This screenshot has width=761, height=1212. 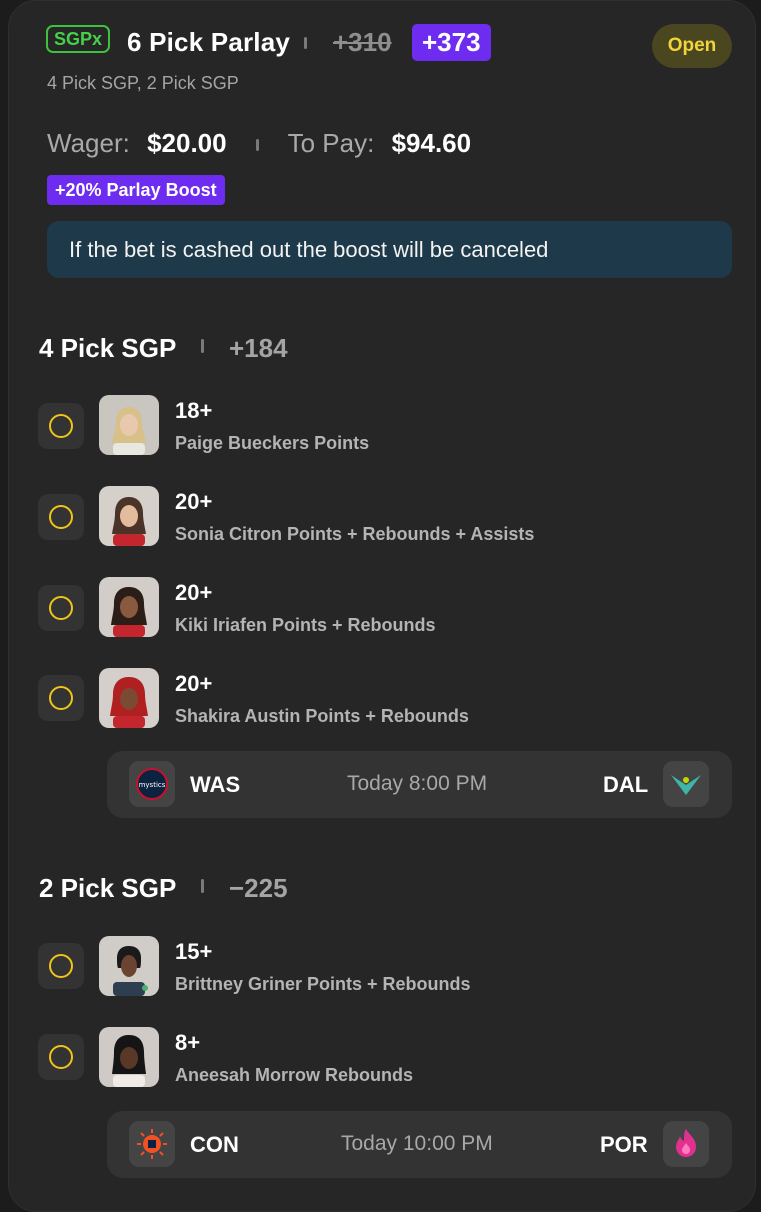 I want to click on svg-text: mystics, so click(x=152, y=785).